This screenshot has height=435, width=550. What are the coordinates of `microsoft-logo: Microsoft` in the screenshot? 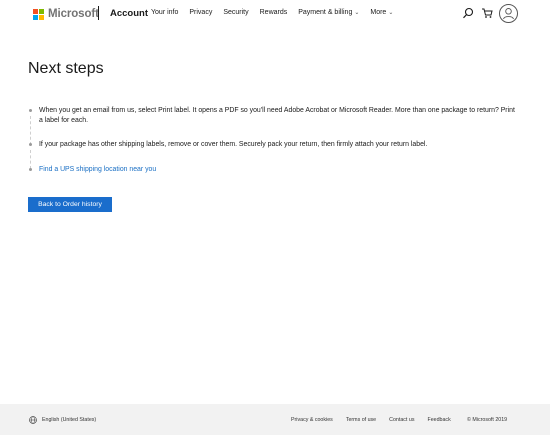 It's located at (66, 14).